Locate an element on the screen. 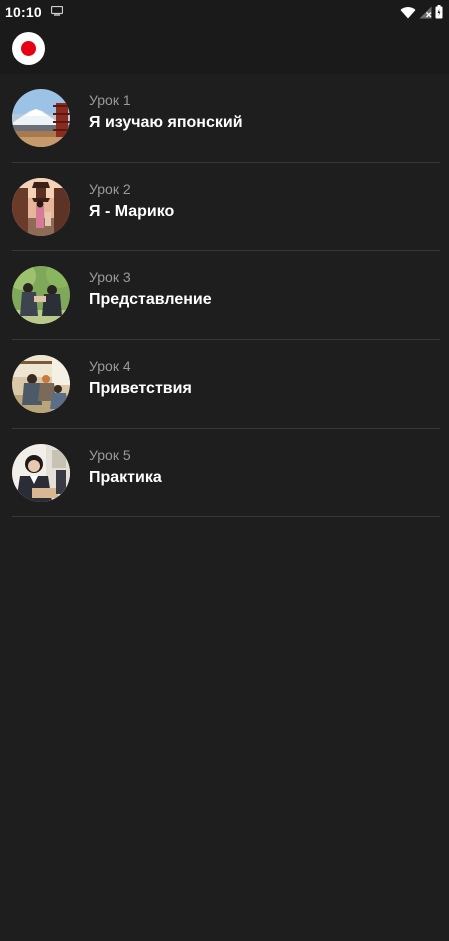 The height and width of the screenshot is (941, 449). app-bar is located at coordinates (224, 49).